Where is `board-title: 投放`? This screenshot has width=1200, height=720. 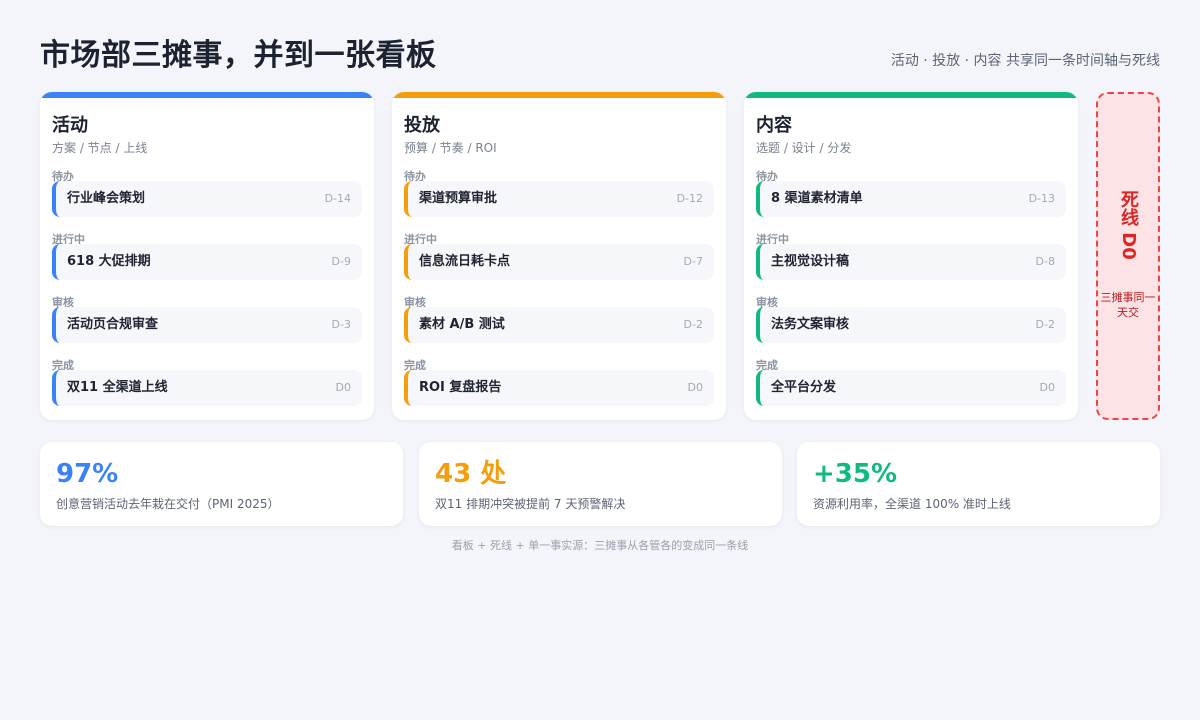 board-title: 投放 is located at coordinates (422, 125).